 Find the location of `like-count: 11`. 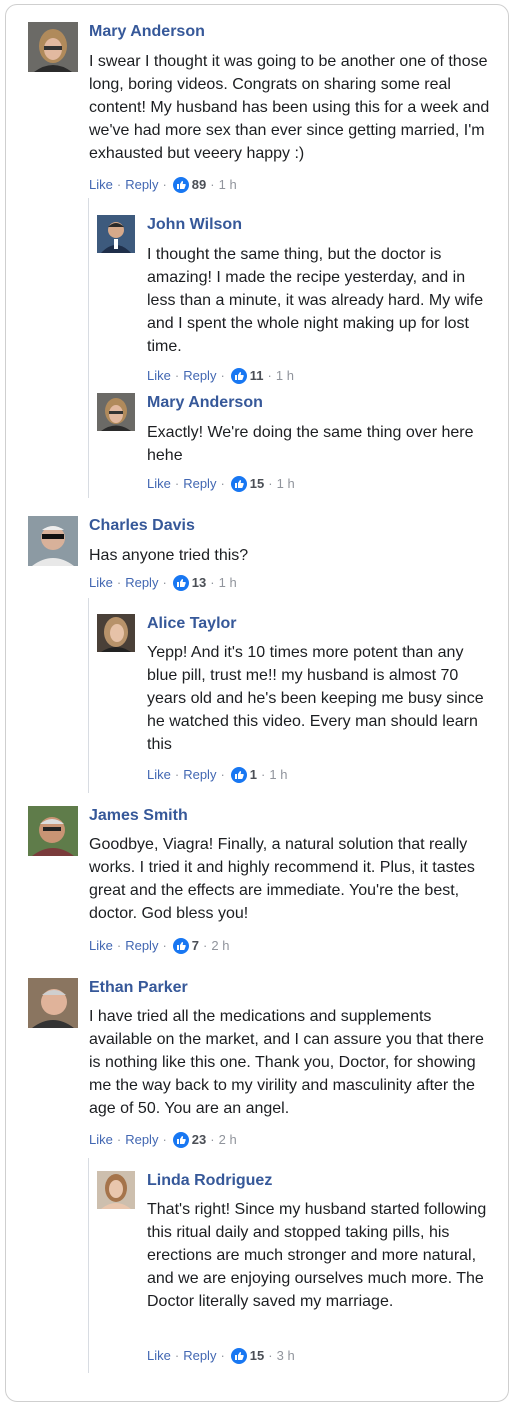

like-count: 11 is located at coordinates (256, 375).